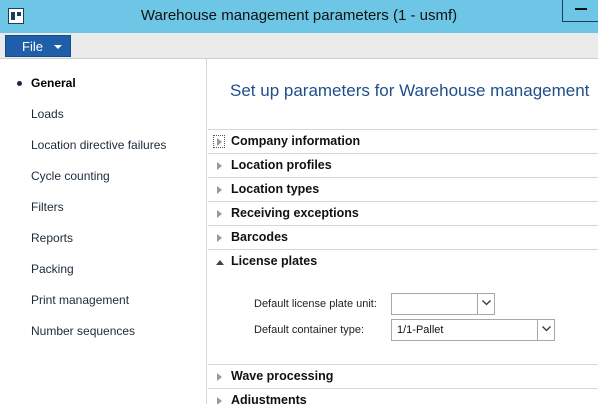 The height and width of the screenshot is (404, 598). I want to click on sidebar-item-label: Print management, so click(80, 300).